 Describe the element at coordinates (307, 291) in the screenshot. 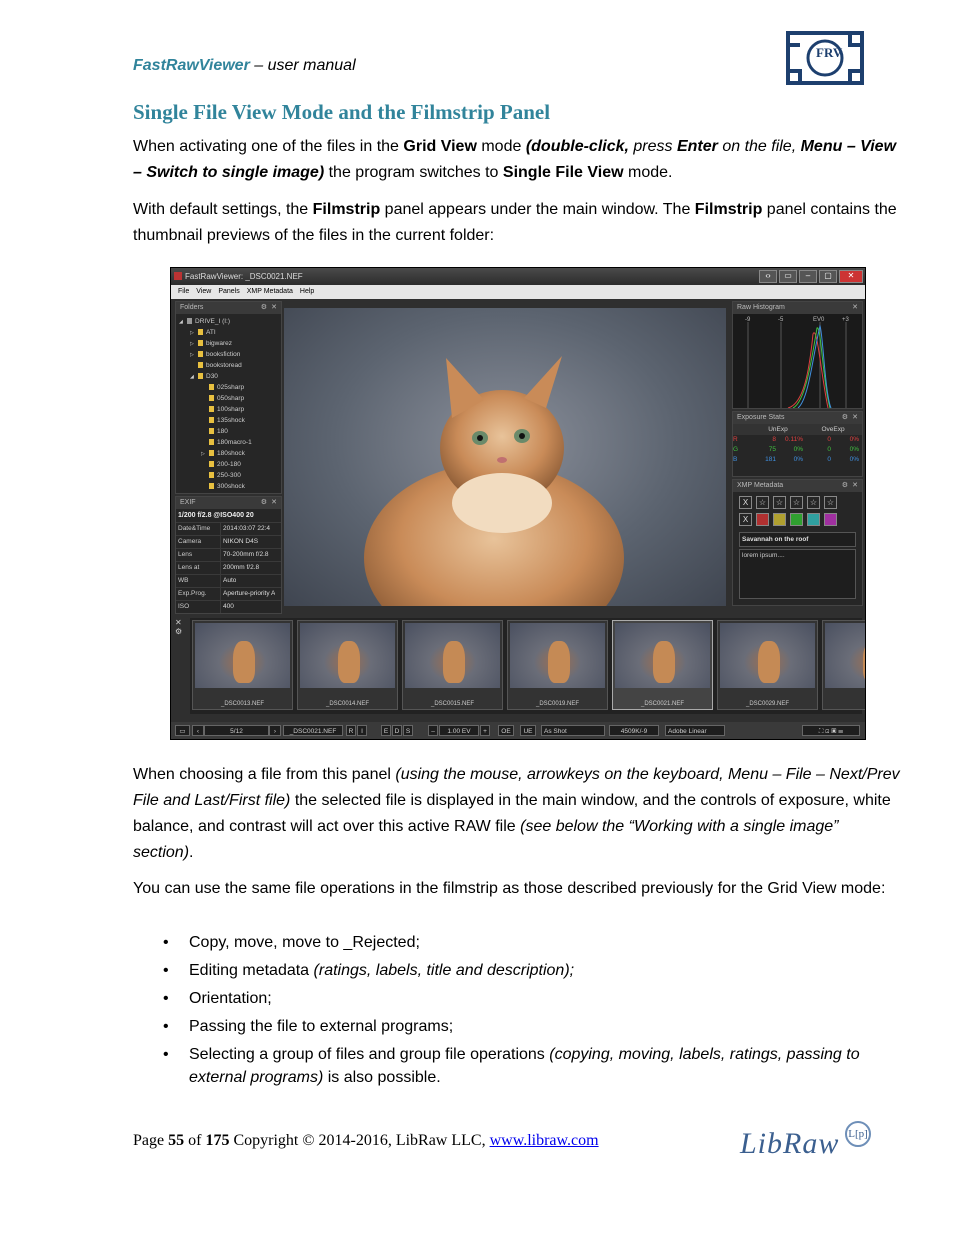

I see `menu-item-help: Help` at that location.